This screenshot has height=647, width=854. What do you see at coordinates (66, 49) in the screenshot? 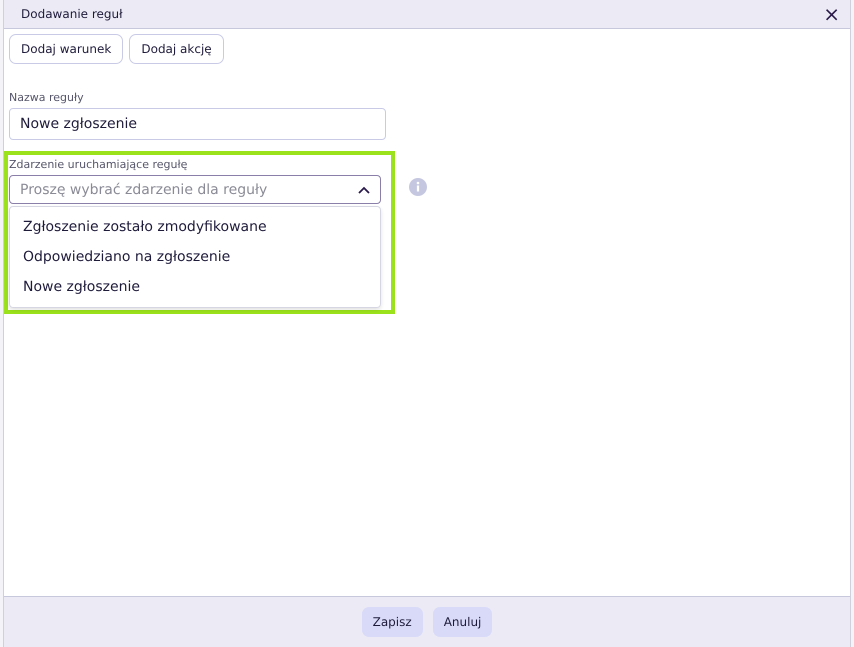
I see `toolbar-button: Dodaj warunek` at bounding box center [66, 49].